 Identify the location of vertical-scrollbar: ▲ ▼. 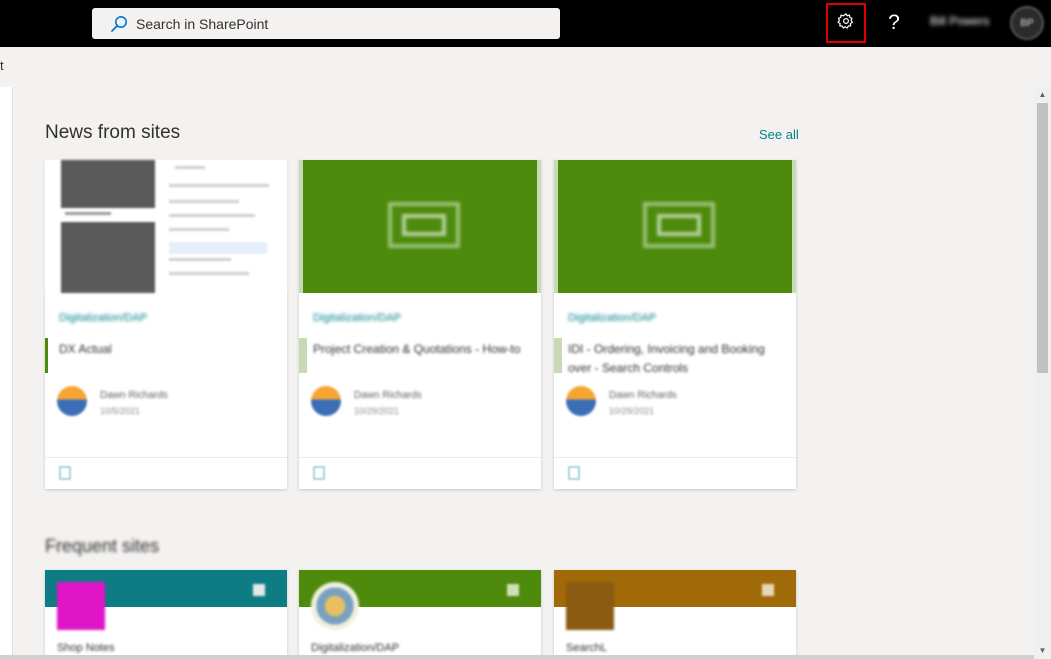
(1042, 373).